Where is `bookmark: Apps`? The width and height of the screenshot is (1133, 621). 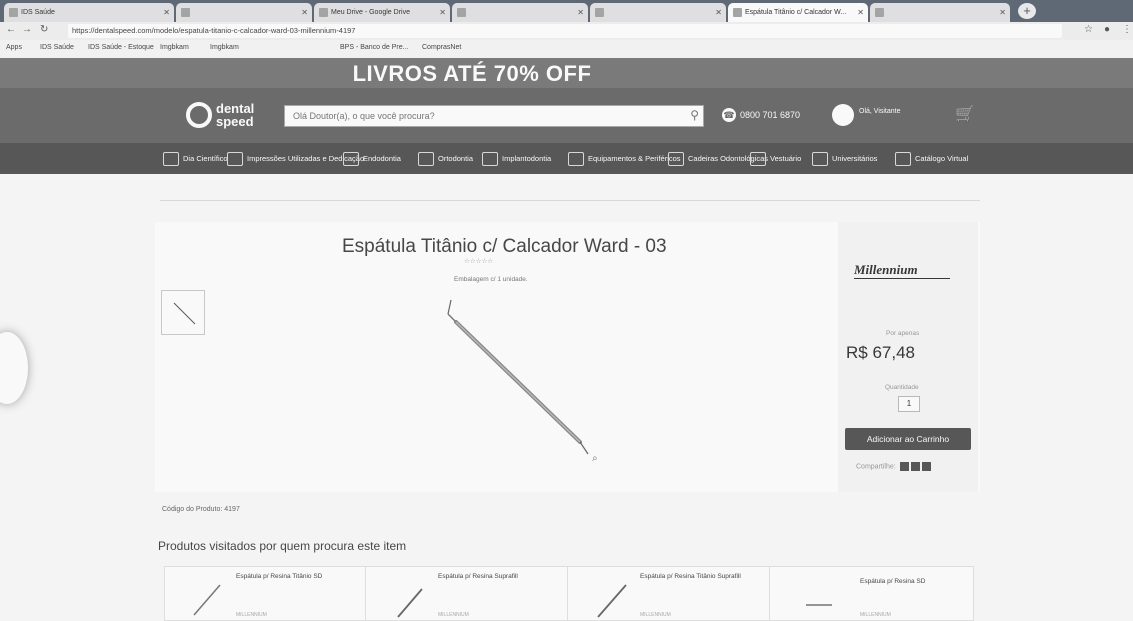 bookmark: Apps is located at coordinates (14, 47).